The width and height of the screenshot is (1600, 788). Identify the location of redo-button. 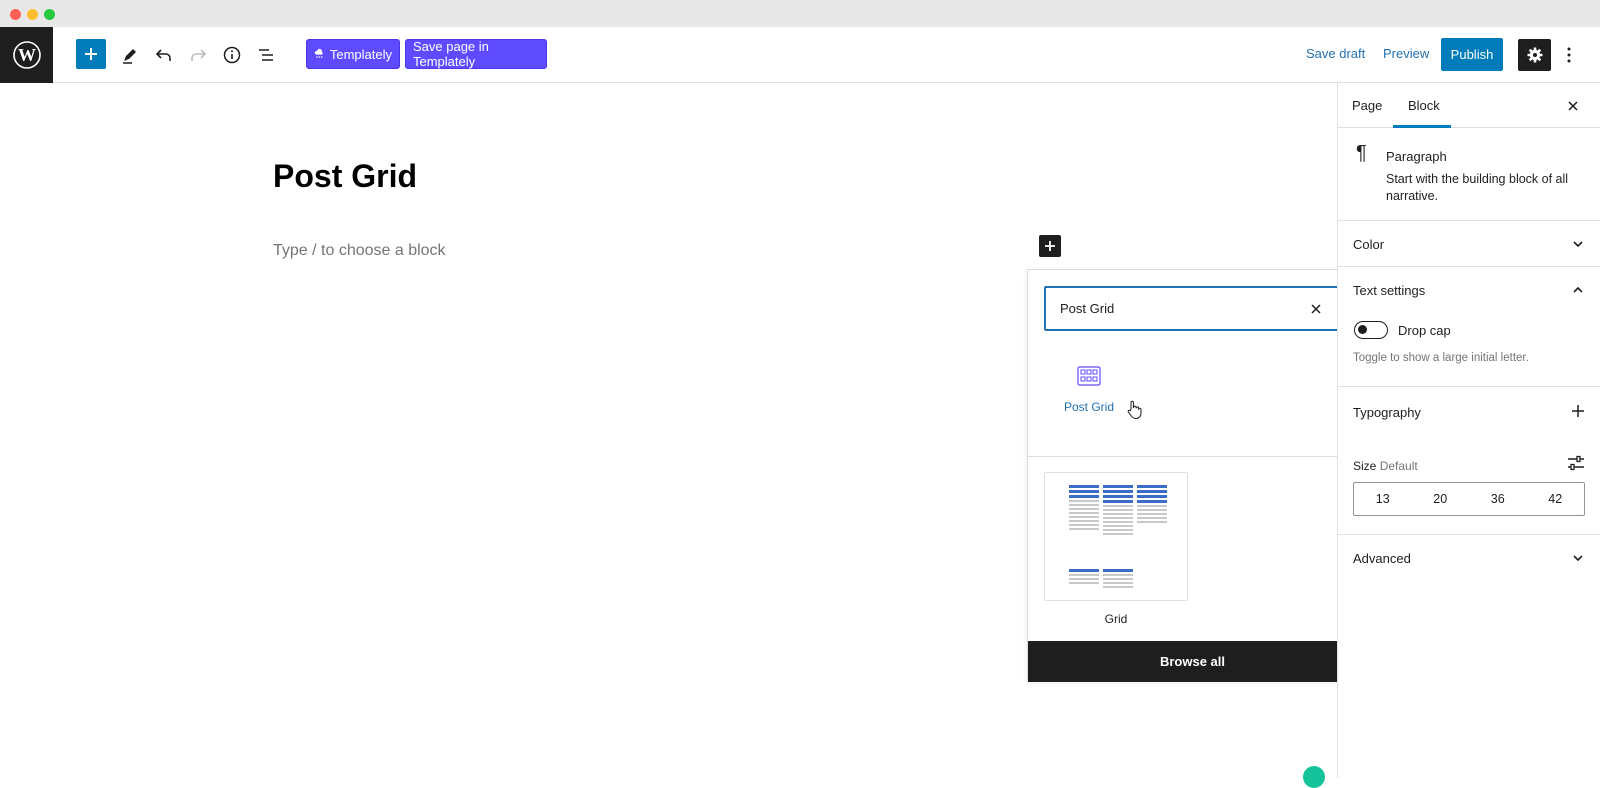
(198, 55).